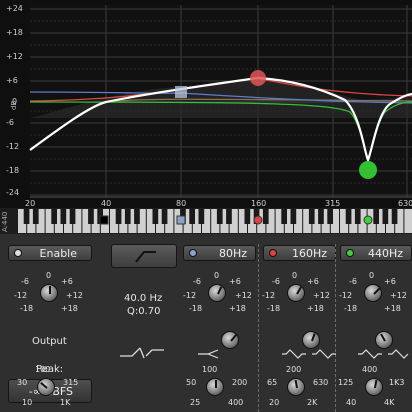 Image resolution: width=412 pixels, height=412 pixels. I want to click on piano-keyboard-svg, so click(215, 221).